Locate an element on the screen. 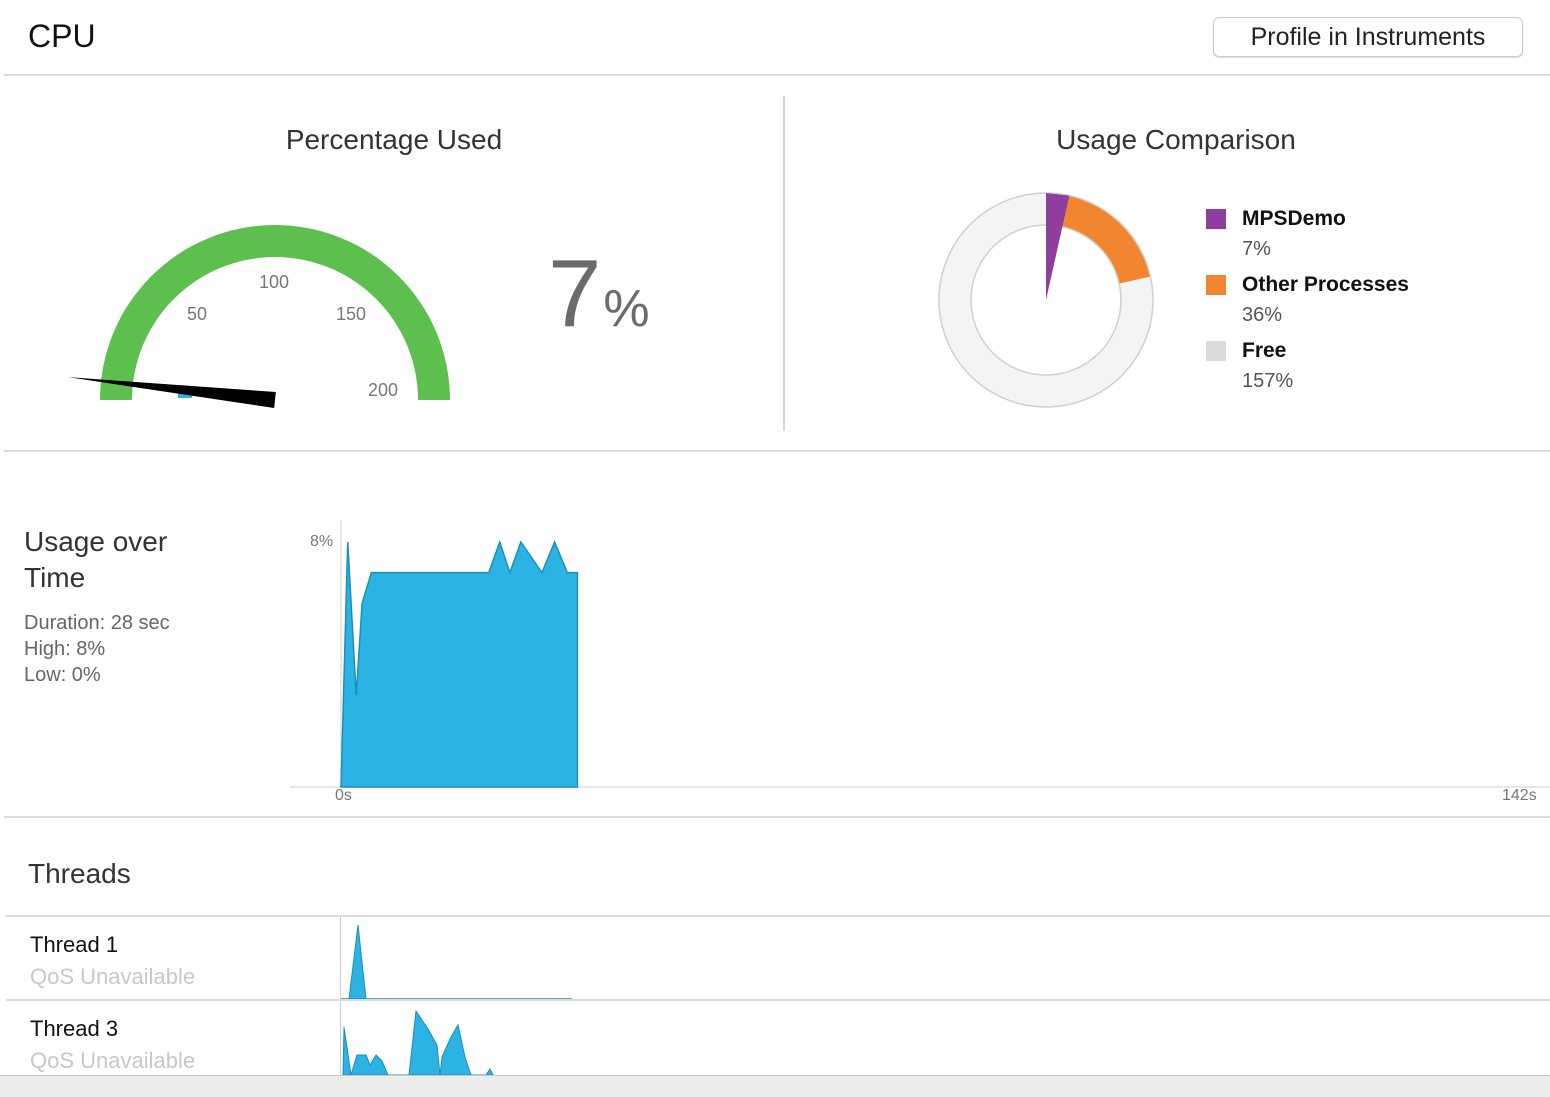 This screenshot has height=1097, width=1550. free-swatch is located at coordinates (1216, 351).